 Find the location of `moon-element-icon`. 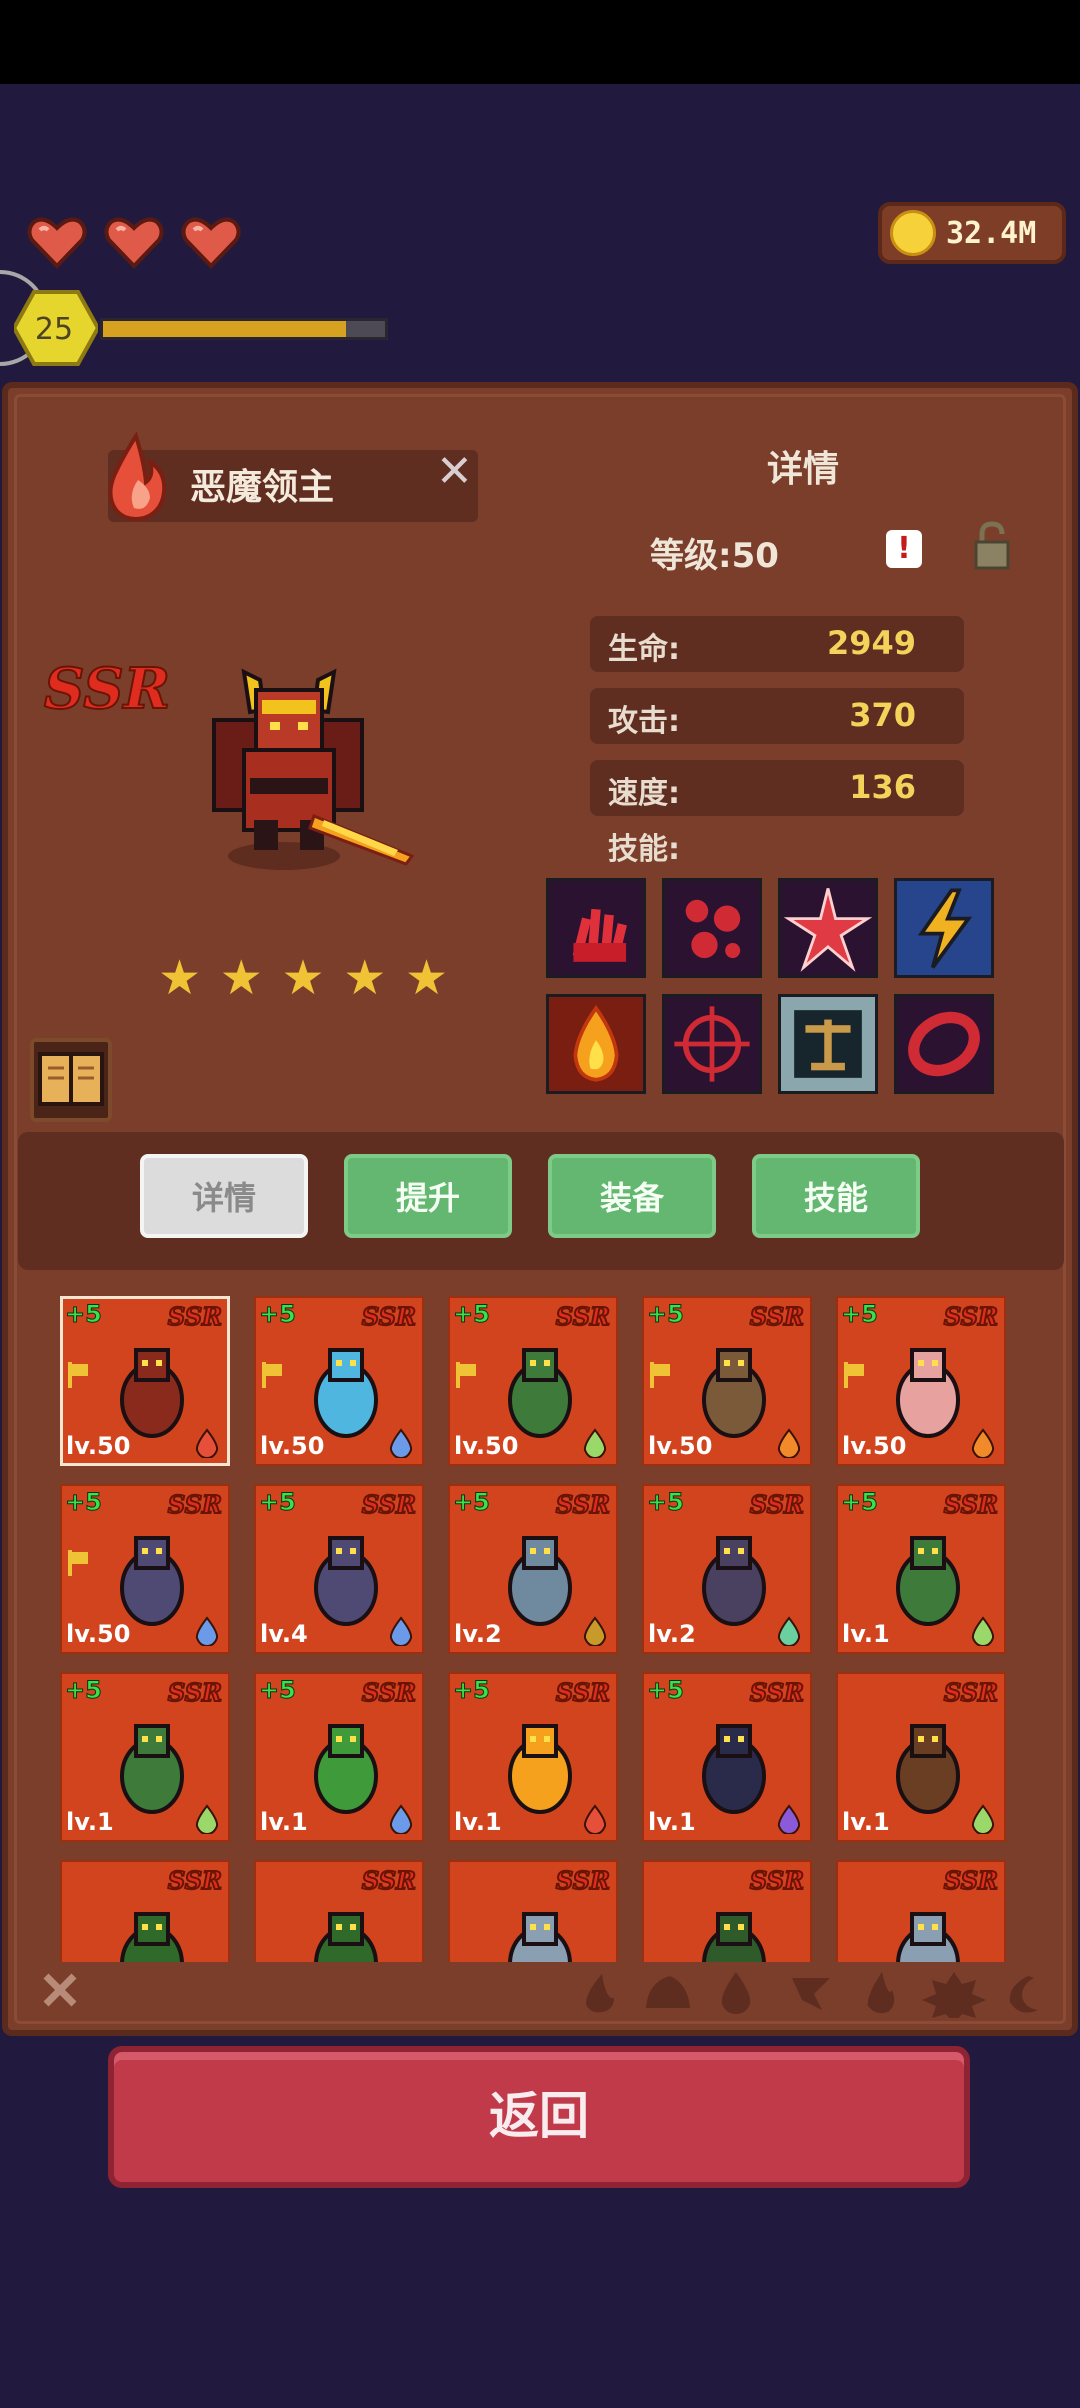

moon-element-icon is located at coordinates (789, 1819).